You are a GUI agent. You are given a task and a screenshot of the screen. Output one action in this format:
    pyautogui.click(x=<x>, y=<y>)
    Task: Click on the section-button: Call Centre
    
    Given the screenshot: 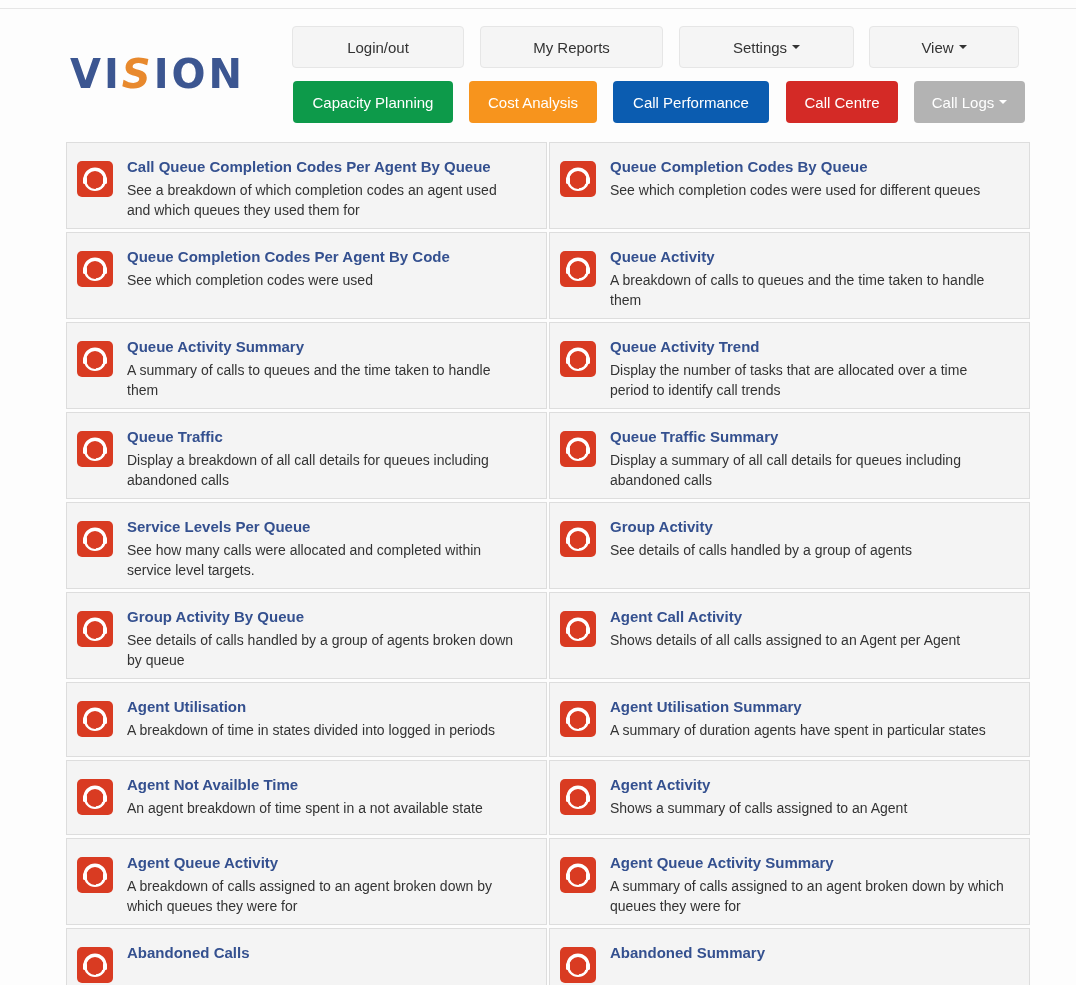 What is the action you would take?
    pyautogui.click(x=842, y=102)
    